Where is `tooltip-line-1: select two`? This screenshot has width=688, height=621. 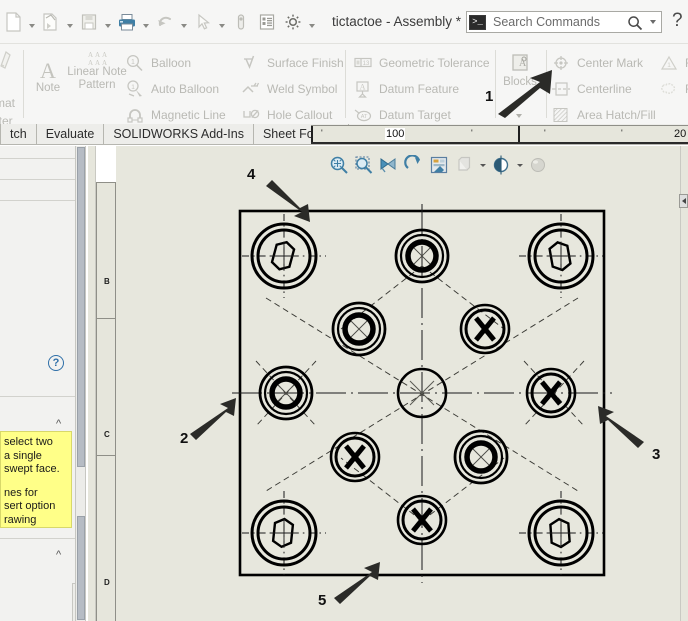
tooltip-line-1: select two is located at coordinates (28, 442).